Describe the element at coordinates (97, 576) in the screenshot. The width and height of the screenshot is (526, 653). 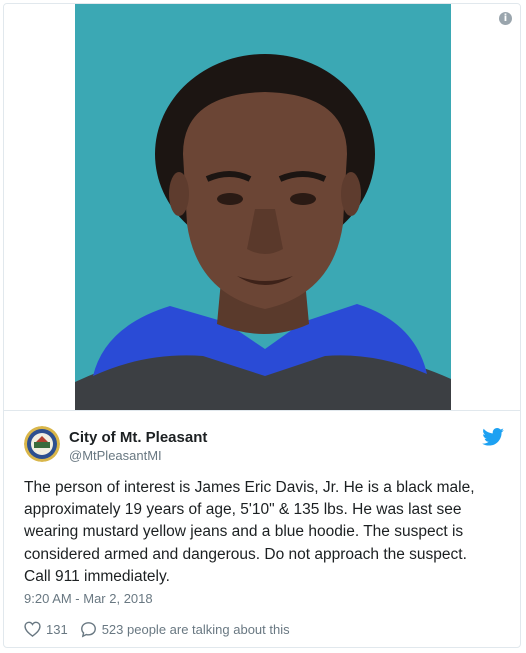
I see `tweet-text-line: Call 911 immediately.` at that location.